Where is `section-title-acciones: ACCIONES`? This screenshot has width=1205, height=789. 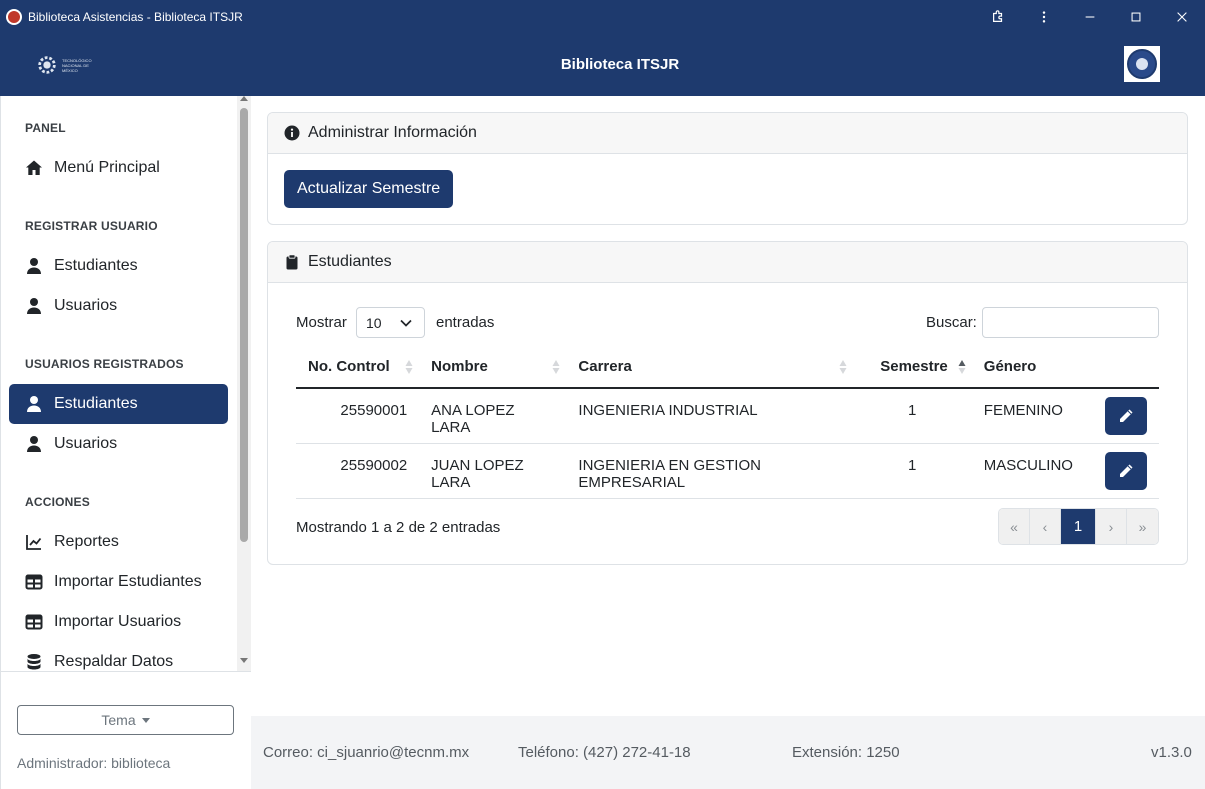 section-title-acciones: ACCIONES is located at coordinates (57, 502).